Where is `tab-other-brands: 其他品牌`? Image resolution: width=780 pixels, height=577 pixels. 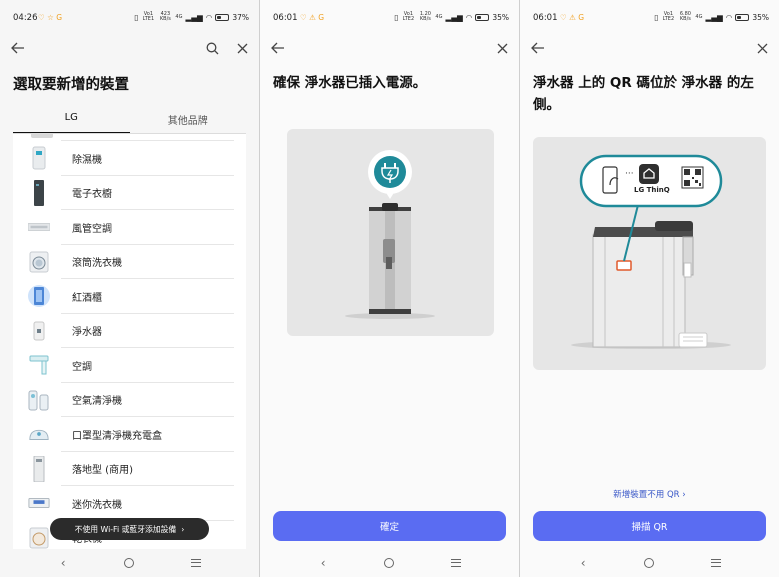
tab-other-brands: 其他品牌 is located at coordinates (188, 123).